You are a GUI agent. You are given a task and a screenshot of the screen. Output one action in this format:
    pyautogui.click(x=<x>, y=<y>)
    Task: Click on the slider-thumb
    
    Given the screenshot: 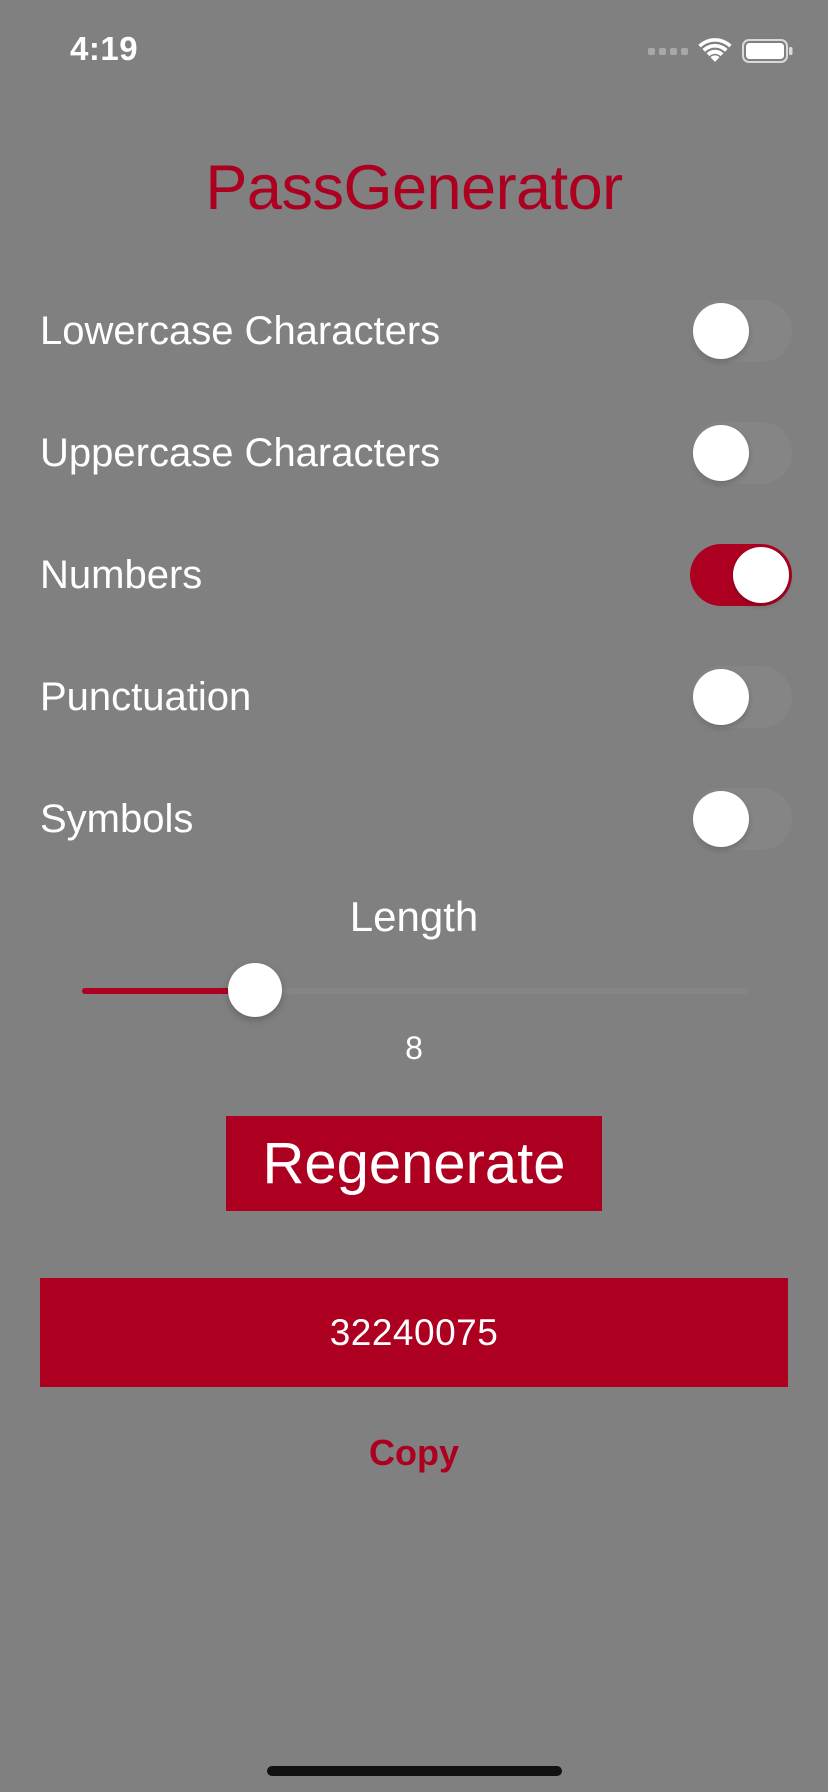 What is the action you would take?
    pyautogui.click(x=255, y=990)
    